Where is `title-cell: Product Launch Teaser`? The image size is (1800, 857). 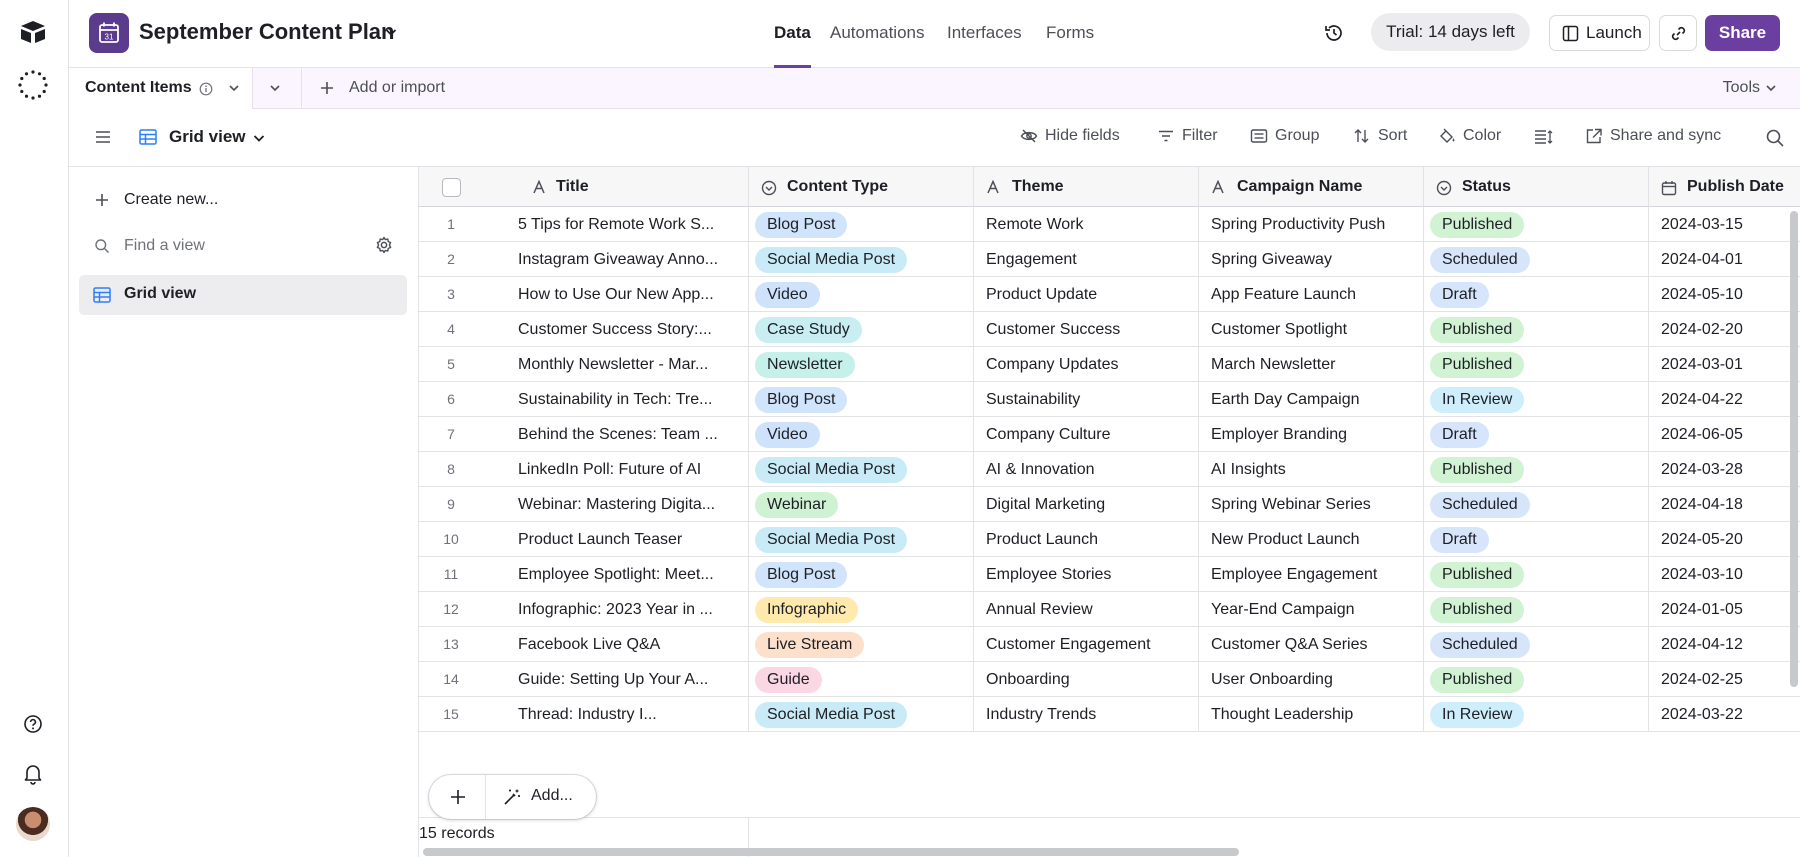
title-cell: Product Launch Teaser is located at coordinates (627, 539).